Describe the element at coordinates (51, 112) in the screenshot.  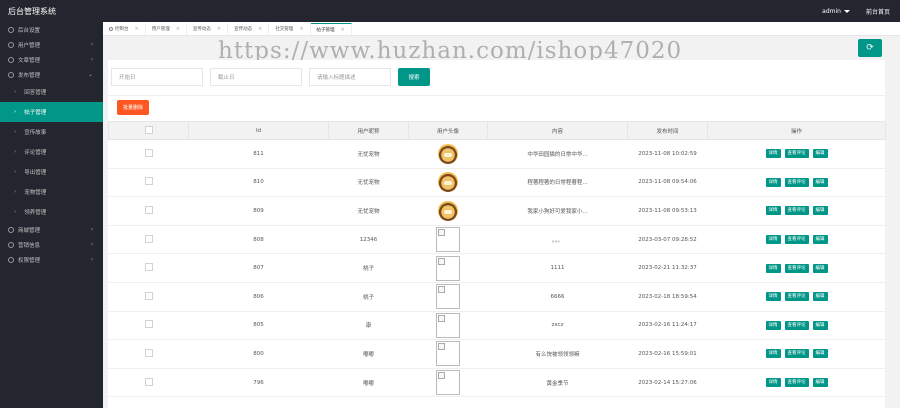
I see `sidebar-subitem: › 帖子管理` at that location.